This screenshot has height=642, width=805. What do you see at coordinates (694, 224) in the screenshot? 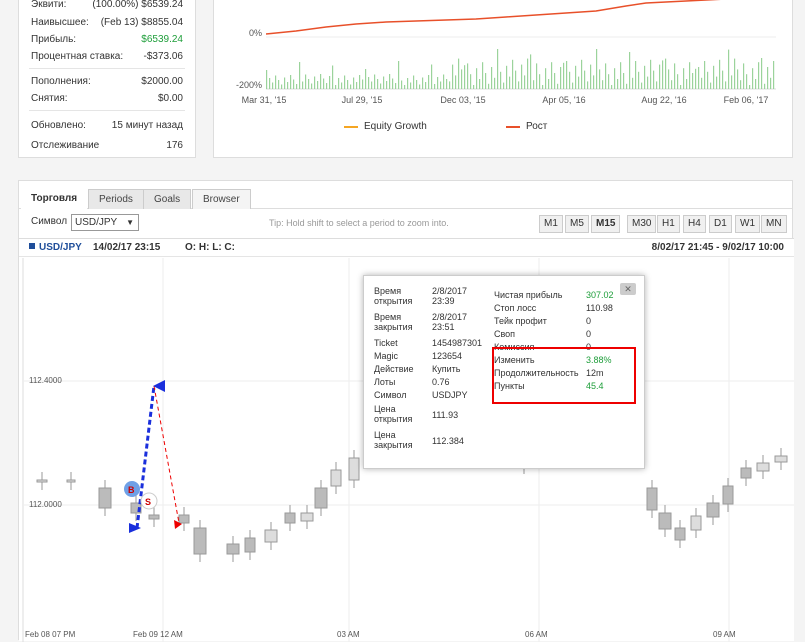
I see `period-h4-button: H4` at bounding box center [694, 224].